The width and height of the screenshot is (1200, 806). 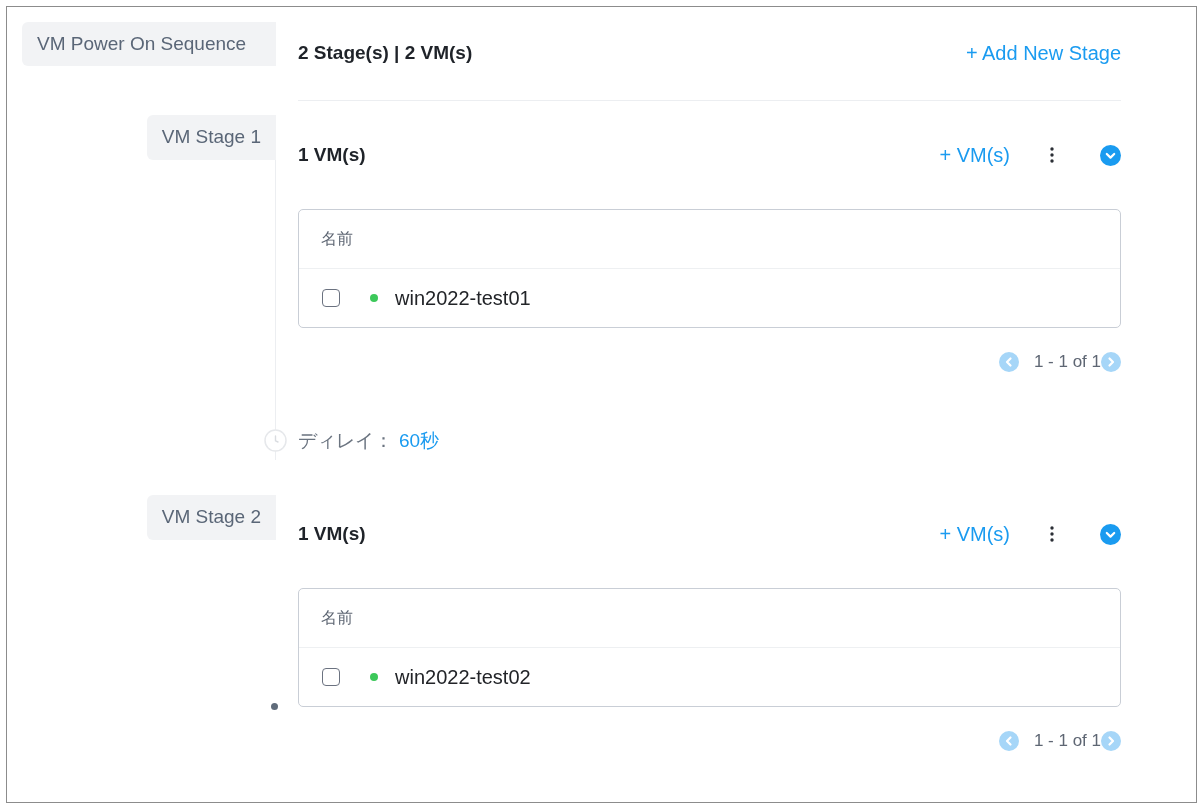 What do you see at coordinates (385, 52) in the screenshot?
I see `sequence-summary: 2 Stage(s) | 2 VM(s)` at bounding box center [385, 52].